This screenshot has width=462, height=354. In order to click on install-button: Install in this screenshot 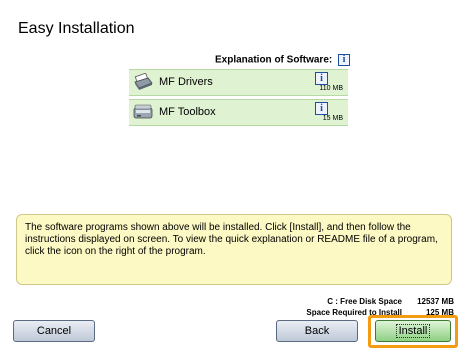, I will do `click(413, 331)`.